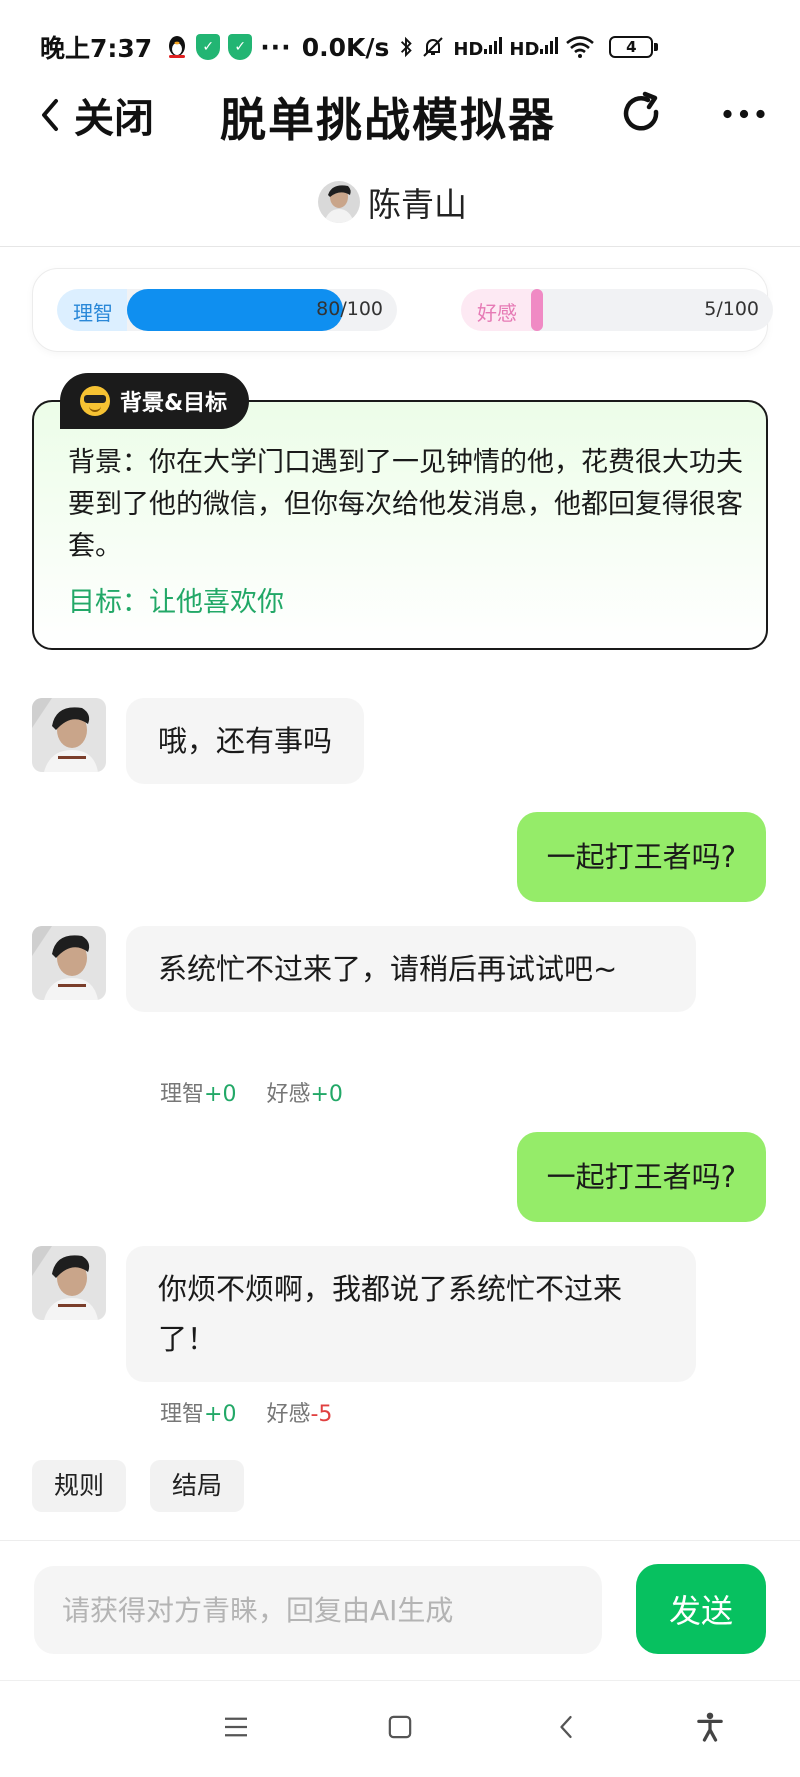  I want to click on signal-2-icon: HD, so click(534, 47).